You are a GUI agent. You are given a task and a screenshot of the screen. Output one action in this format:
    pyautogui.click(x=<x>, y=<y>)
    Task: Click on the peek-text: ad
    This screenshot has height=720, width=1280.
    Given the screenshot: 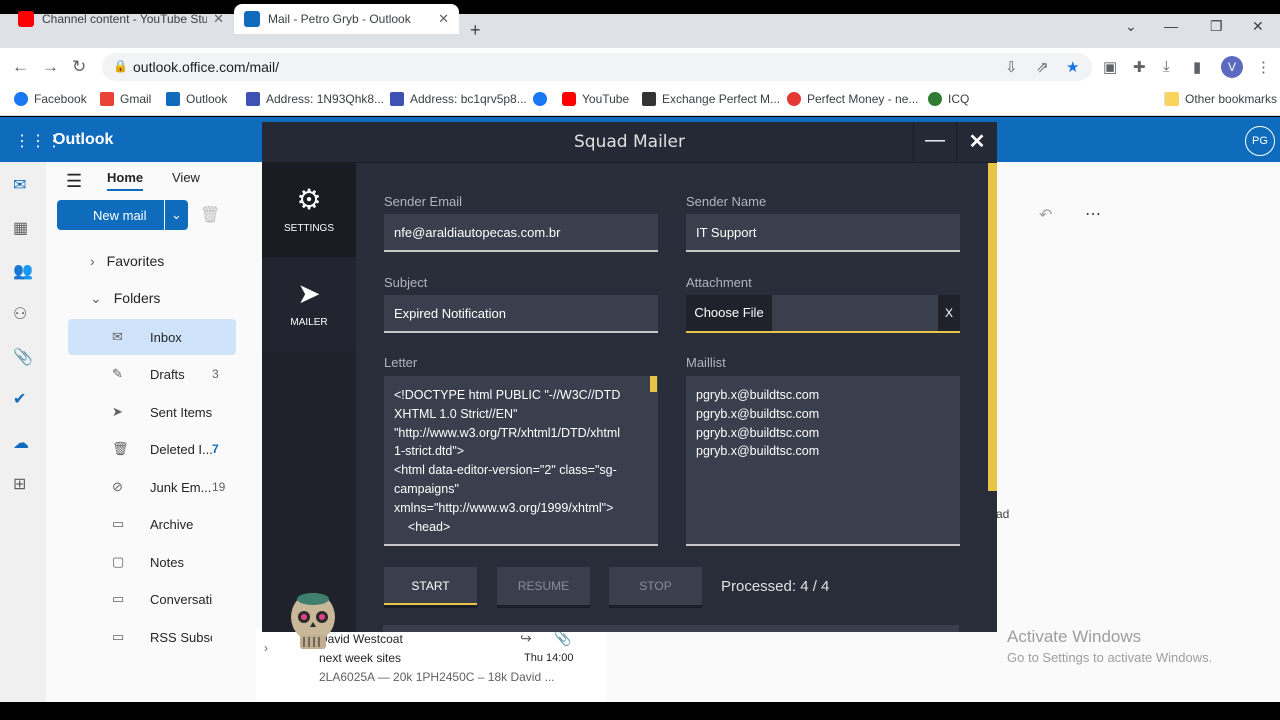 What is the action you would take?
    pyautogui.click(x=1003, y=514)
    